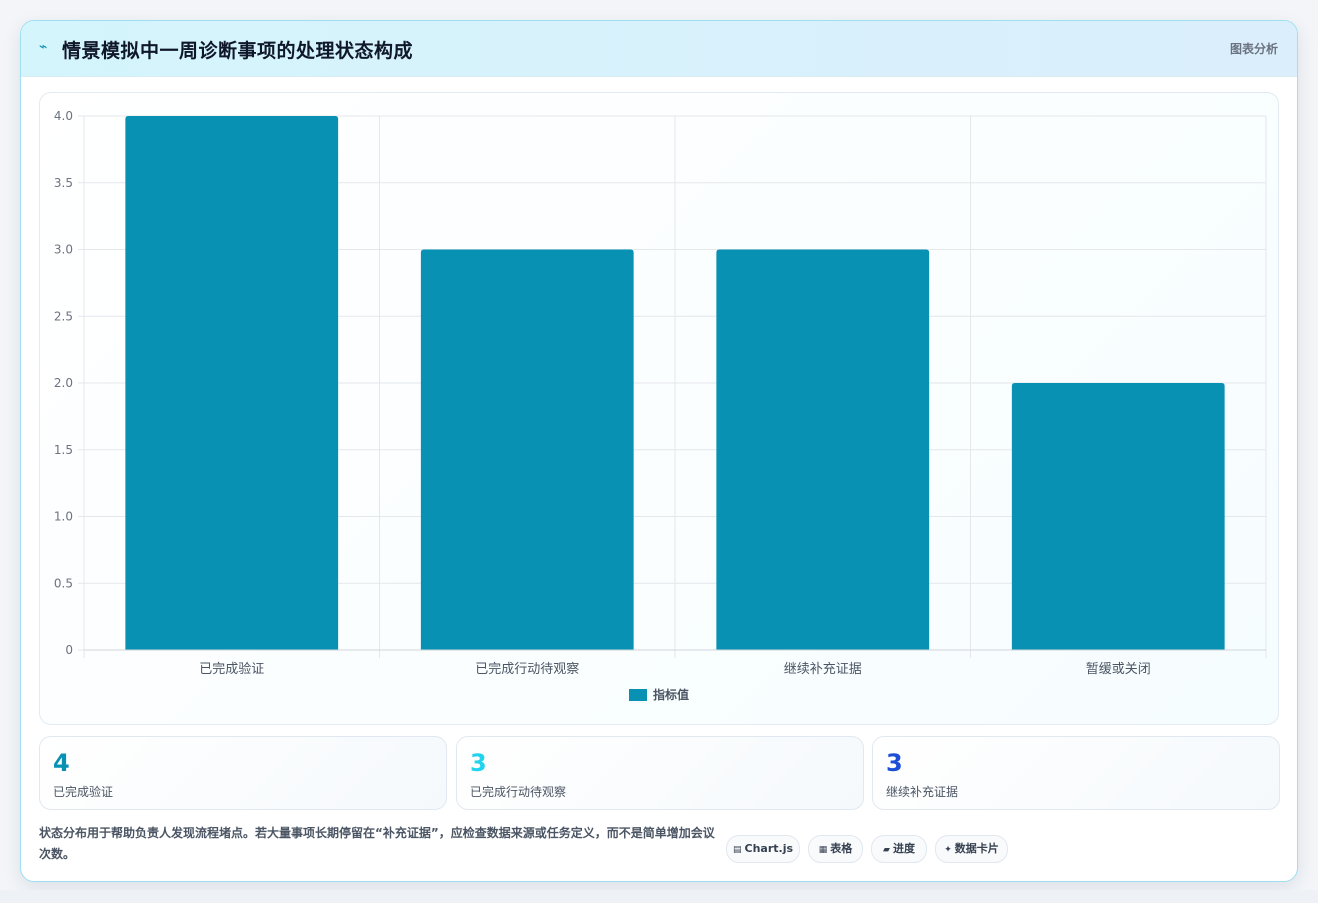  Describe the element at coordinates (638, 695) in the screenshot. I see `legend-swatch` at that location.